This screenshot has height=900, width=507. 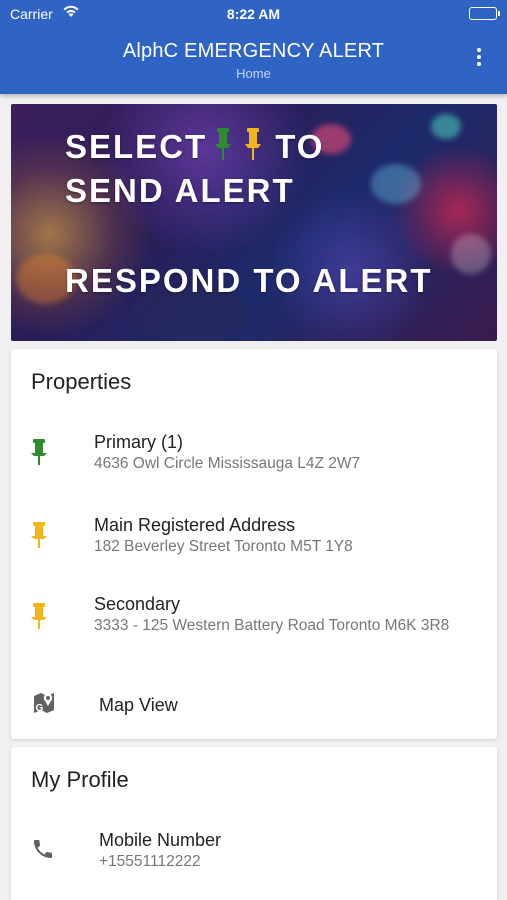 What do you see at coordinates (253, 51) in the screenshot?
I see `app-title: AlphC EMERGENCY ALERT` at bounding box center [253, 51].